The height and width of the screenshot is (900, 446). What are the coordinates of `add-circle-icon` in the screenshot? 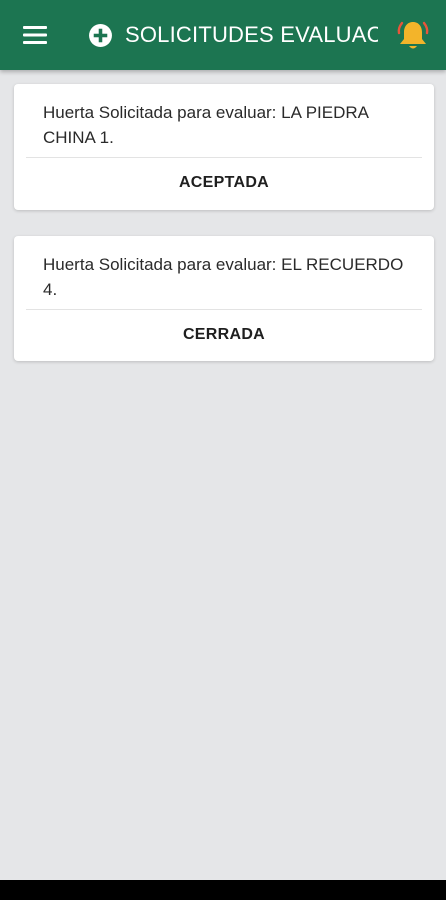 It's located at (100, 35).